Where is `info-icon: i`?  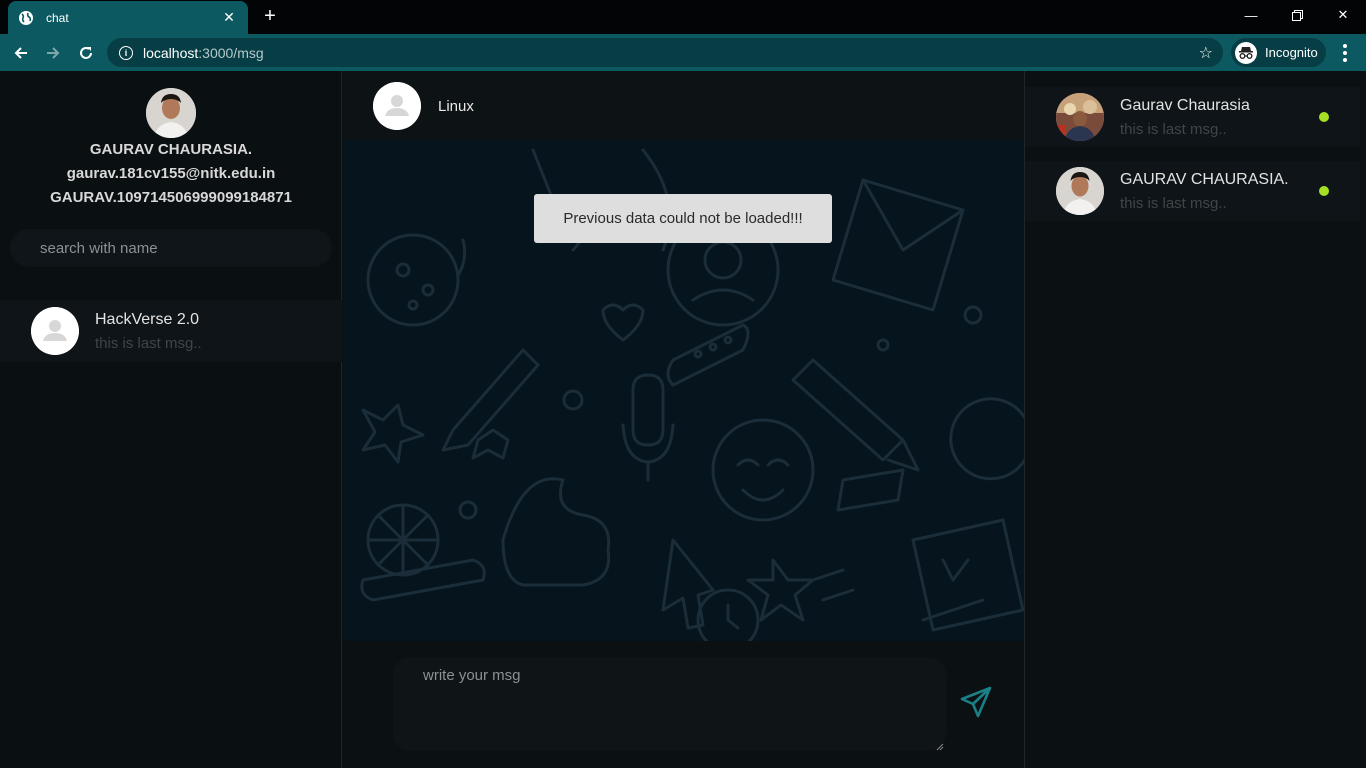
info-icon: i is located at coordinates (126, 52).